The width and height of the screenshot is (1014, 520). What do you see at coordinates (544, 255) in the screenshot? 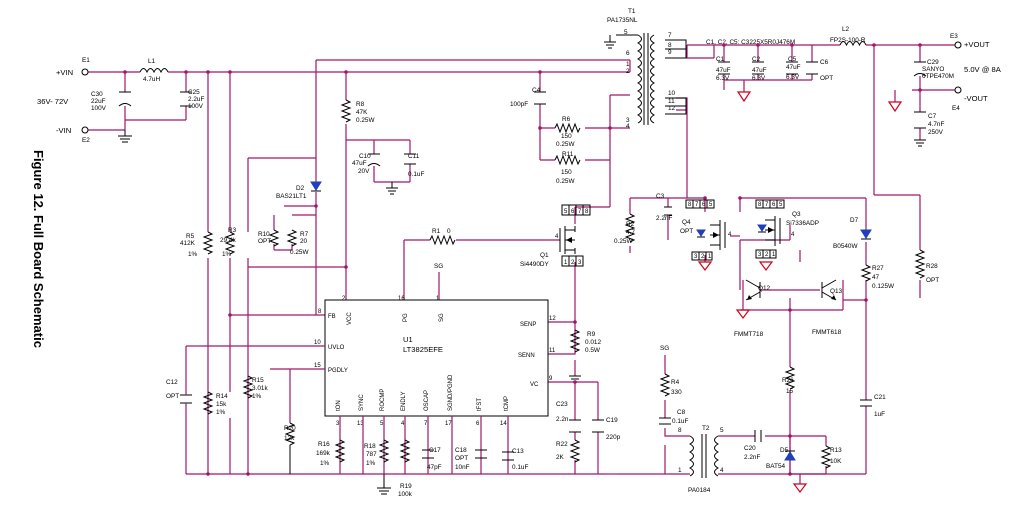
I see `q1-ref: Q1` at bounding box center [544, 255].